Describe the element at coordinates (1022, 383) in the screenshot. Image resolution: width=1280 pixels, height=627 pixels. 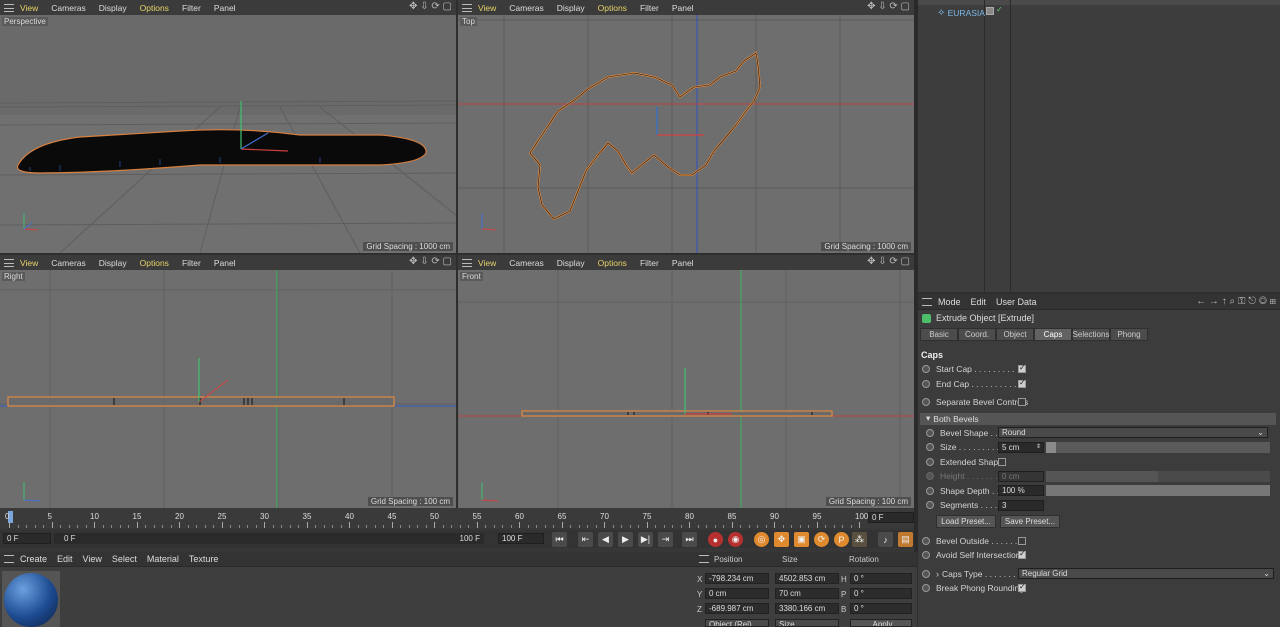
I see `end-cap-checkbox` at that location.